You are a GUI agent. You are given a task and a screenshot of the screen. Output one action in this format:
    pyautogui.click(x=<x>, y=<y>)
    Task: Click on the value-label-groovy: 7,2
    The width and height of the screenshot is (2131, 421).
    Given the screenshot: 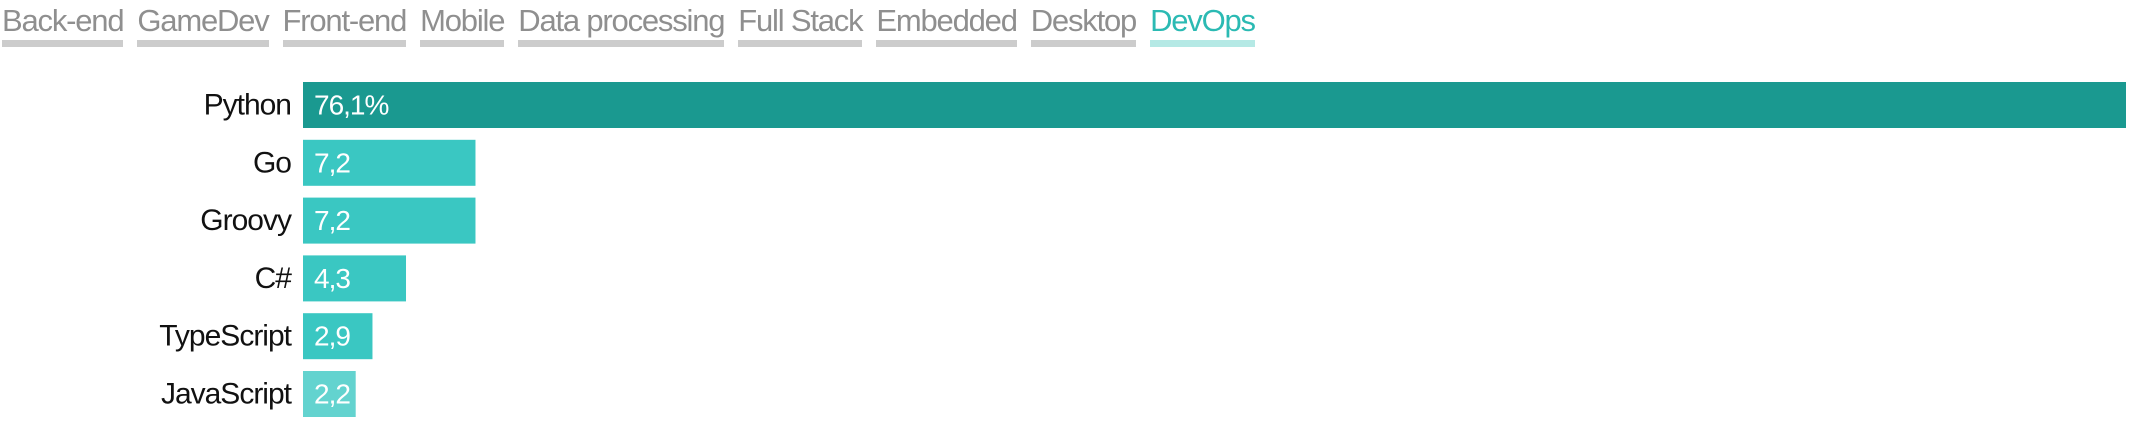 What is the action you would take?
    pyautogui.click(x=332, y=220)
    